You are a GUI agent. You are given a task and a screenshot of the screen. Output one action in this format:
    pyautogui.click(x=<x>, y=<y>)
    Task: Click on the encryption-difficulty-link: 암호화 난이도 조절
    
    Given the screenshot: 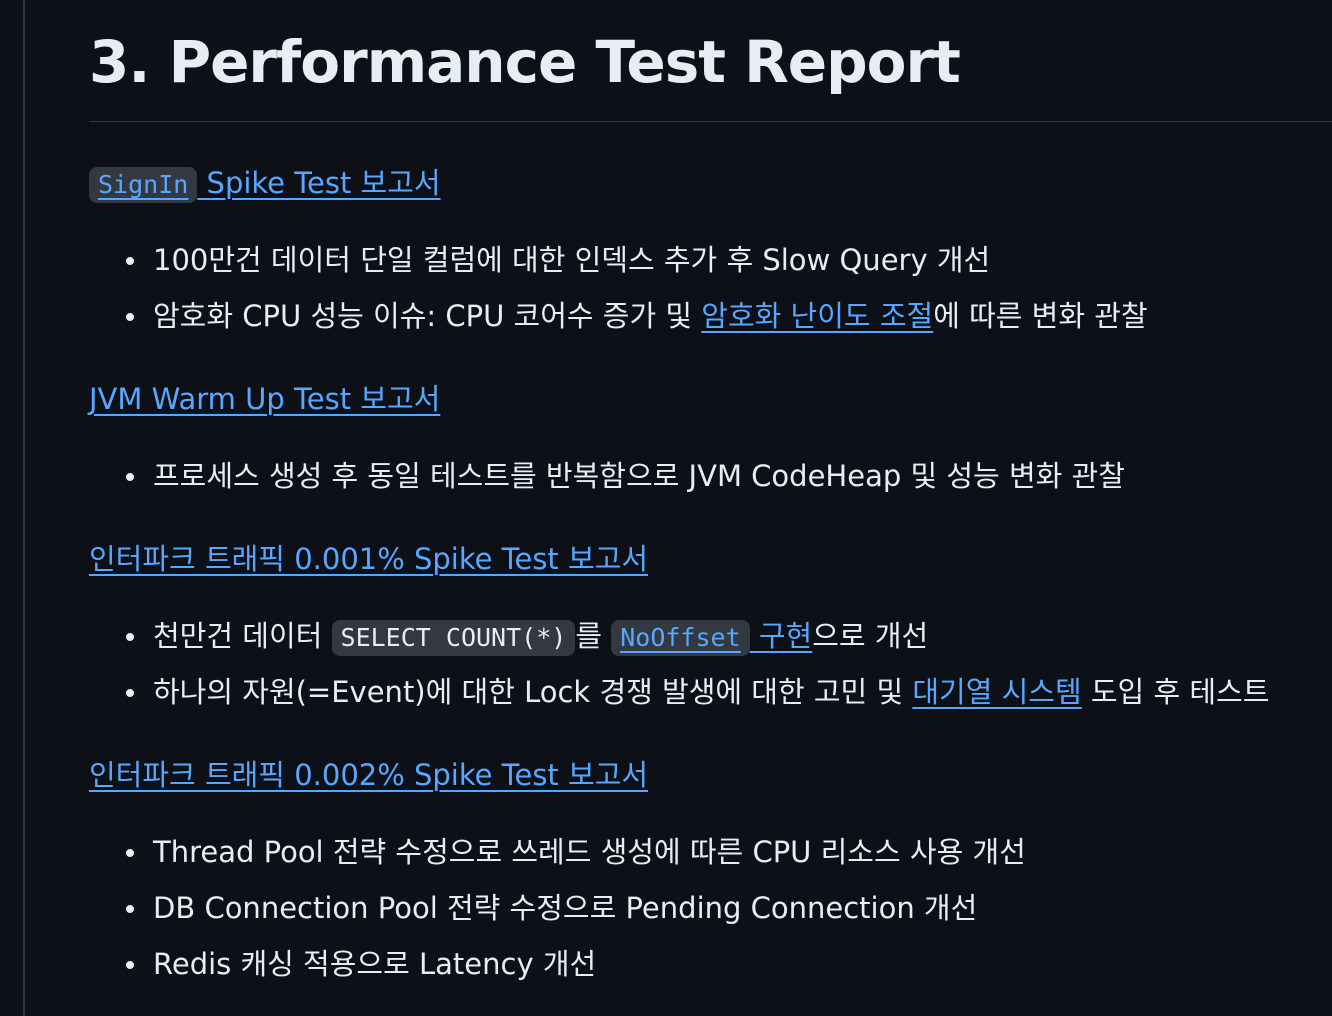 What is the action you would take?
    pyautogui.click(x=817, y=316)
    